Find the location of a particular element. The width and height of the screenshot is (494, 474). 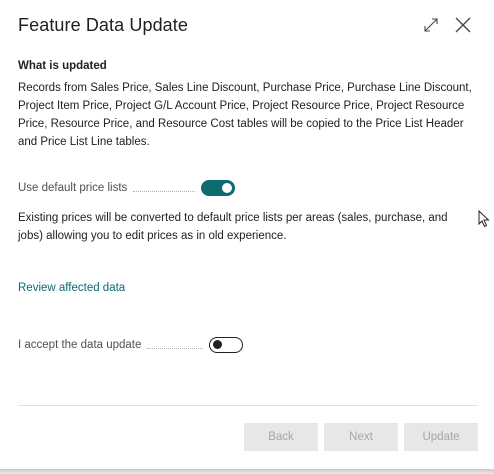

header-actions is located at coordinates (447, 25).